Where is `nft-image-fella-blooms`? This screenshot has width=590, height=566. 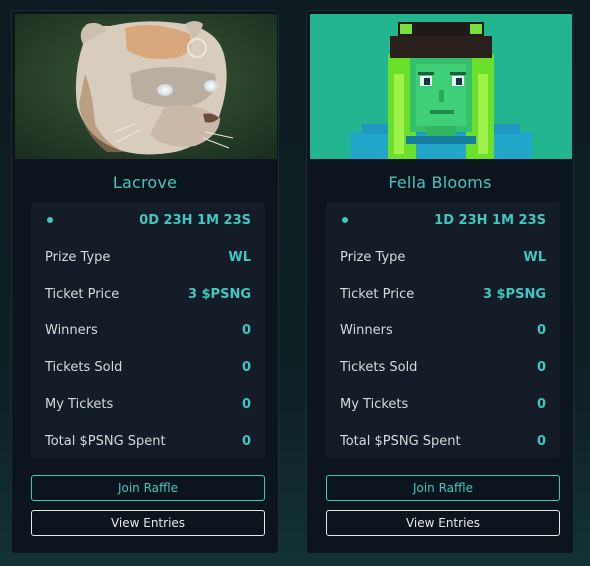
nft-image-fella-blooms is located at coordinates (441, 86).